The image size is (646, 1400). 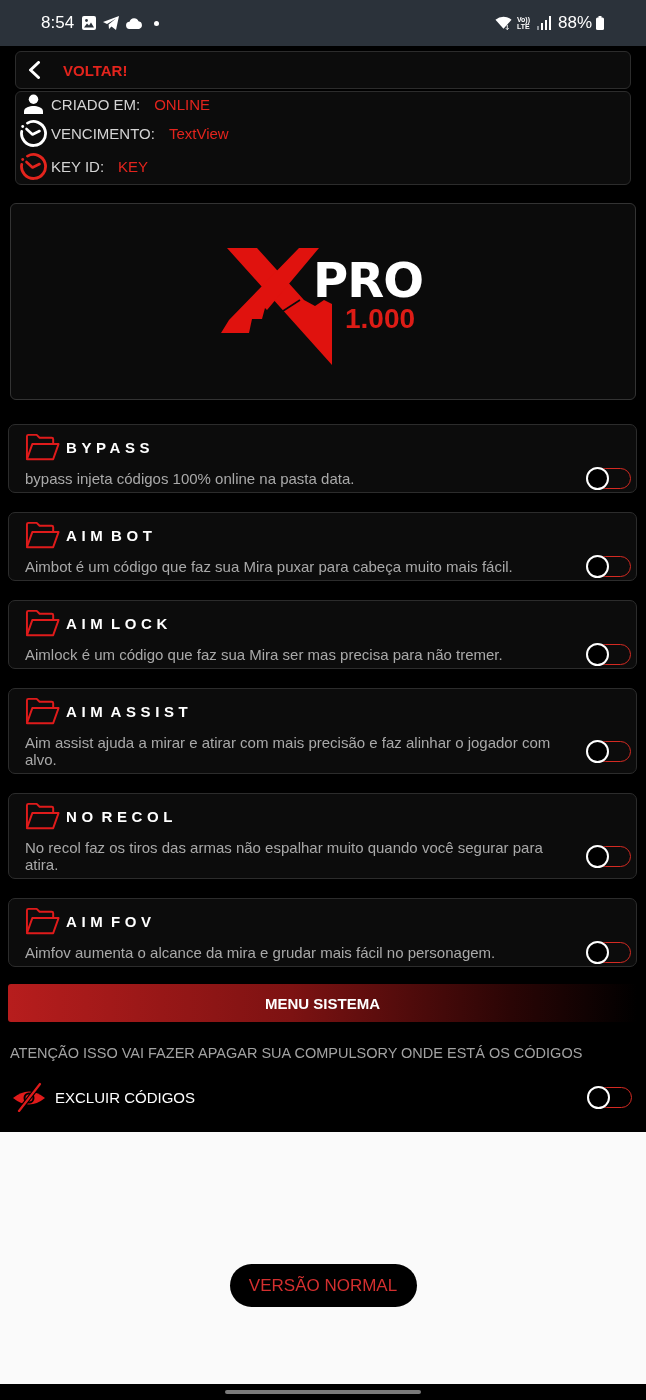 I want to click on logo-version: 1.000, so click(x=380, y=319).